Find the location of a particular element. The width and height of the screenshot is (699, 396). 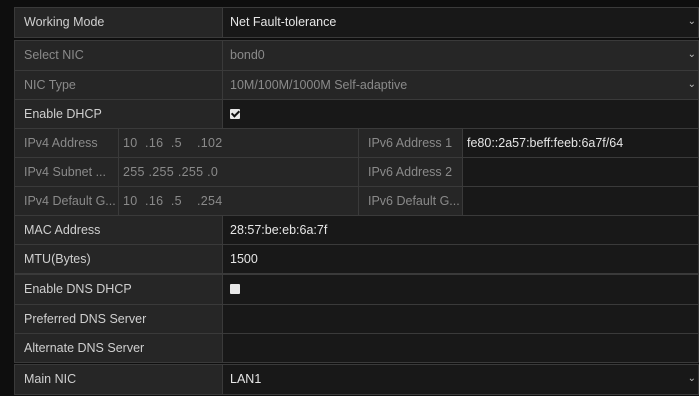

enable-dhcp-row: Enable DHCP is located at coordinates (356, 113).